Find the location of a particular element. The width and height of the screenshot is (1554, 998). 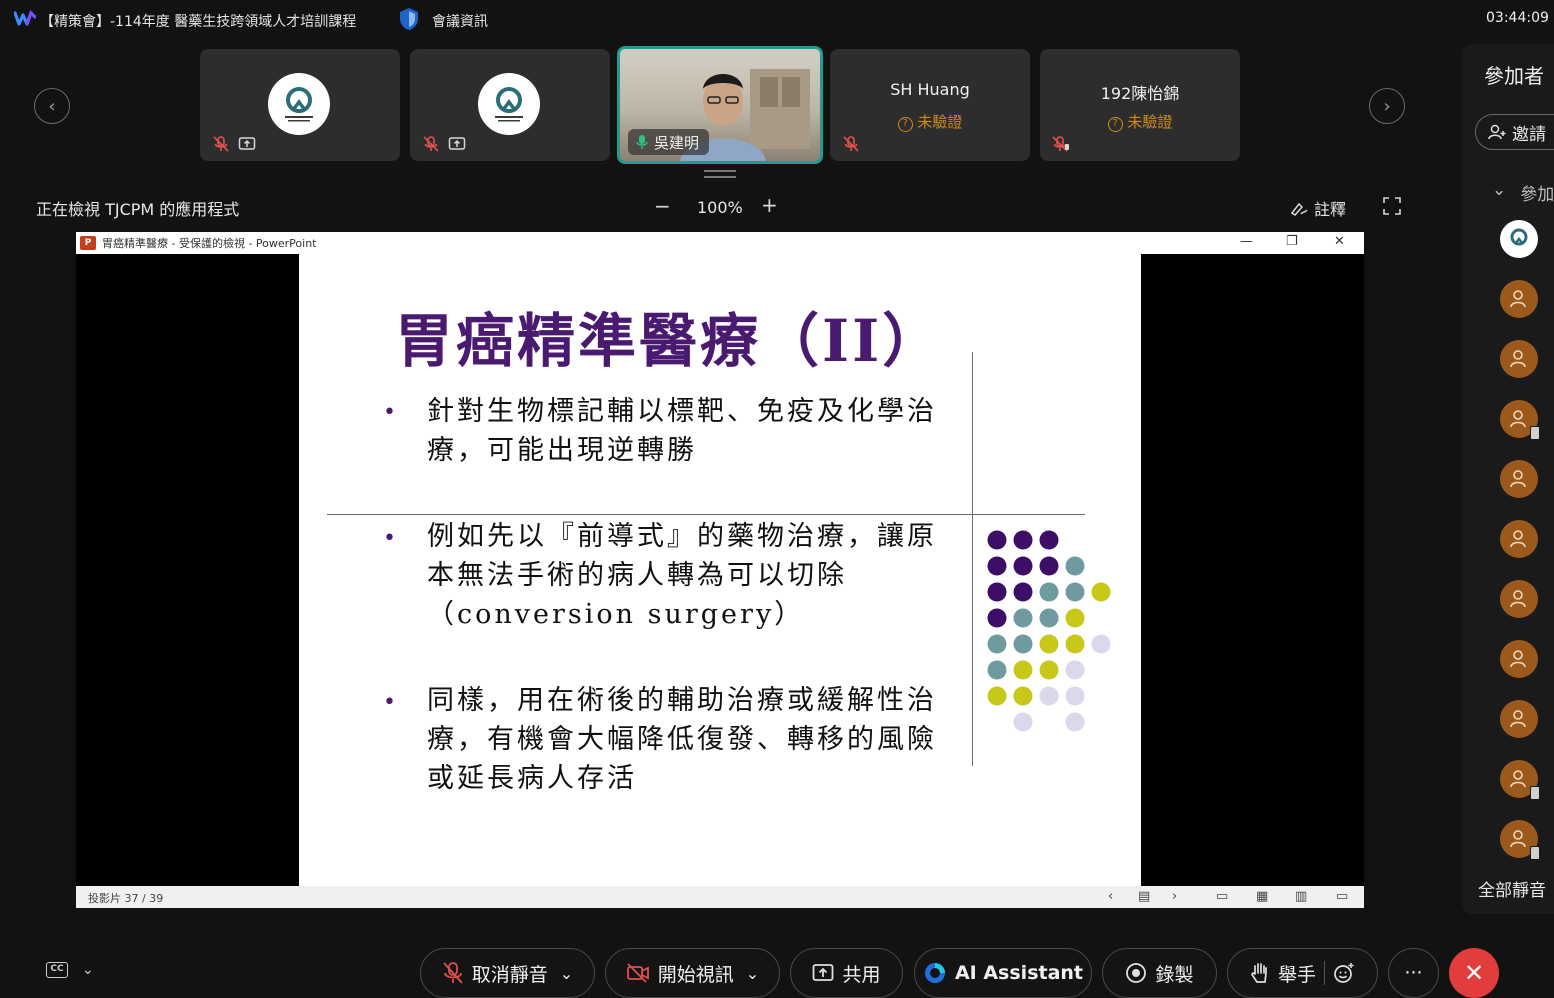

reading-view-icon: ▥ is located at coordinates (1301, 896).